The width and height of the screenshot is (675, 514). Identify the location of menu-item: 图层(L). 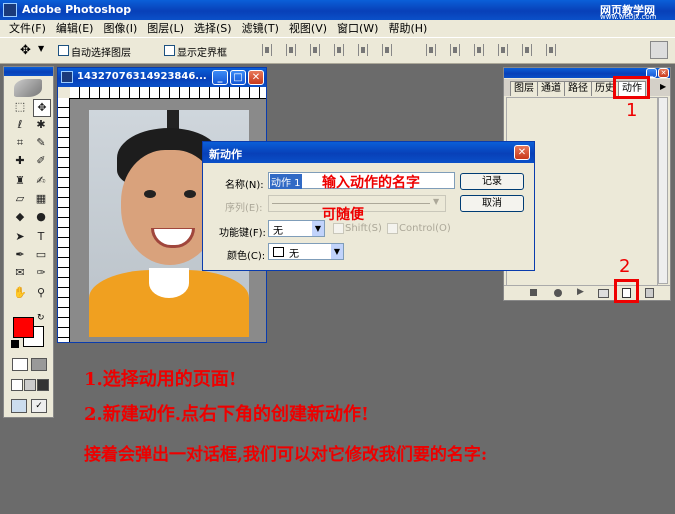
(165, 28).